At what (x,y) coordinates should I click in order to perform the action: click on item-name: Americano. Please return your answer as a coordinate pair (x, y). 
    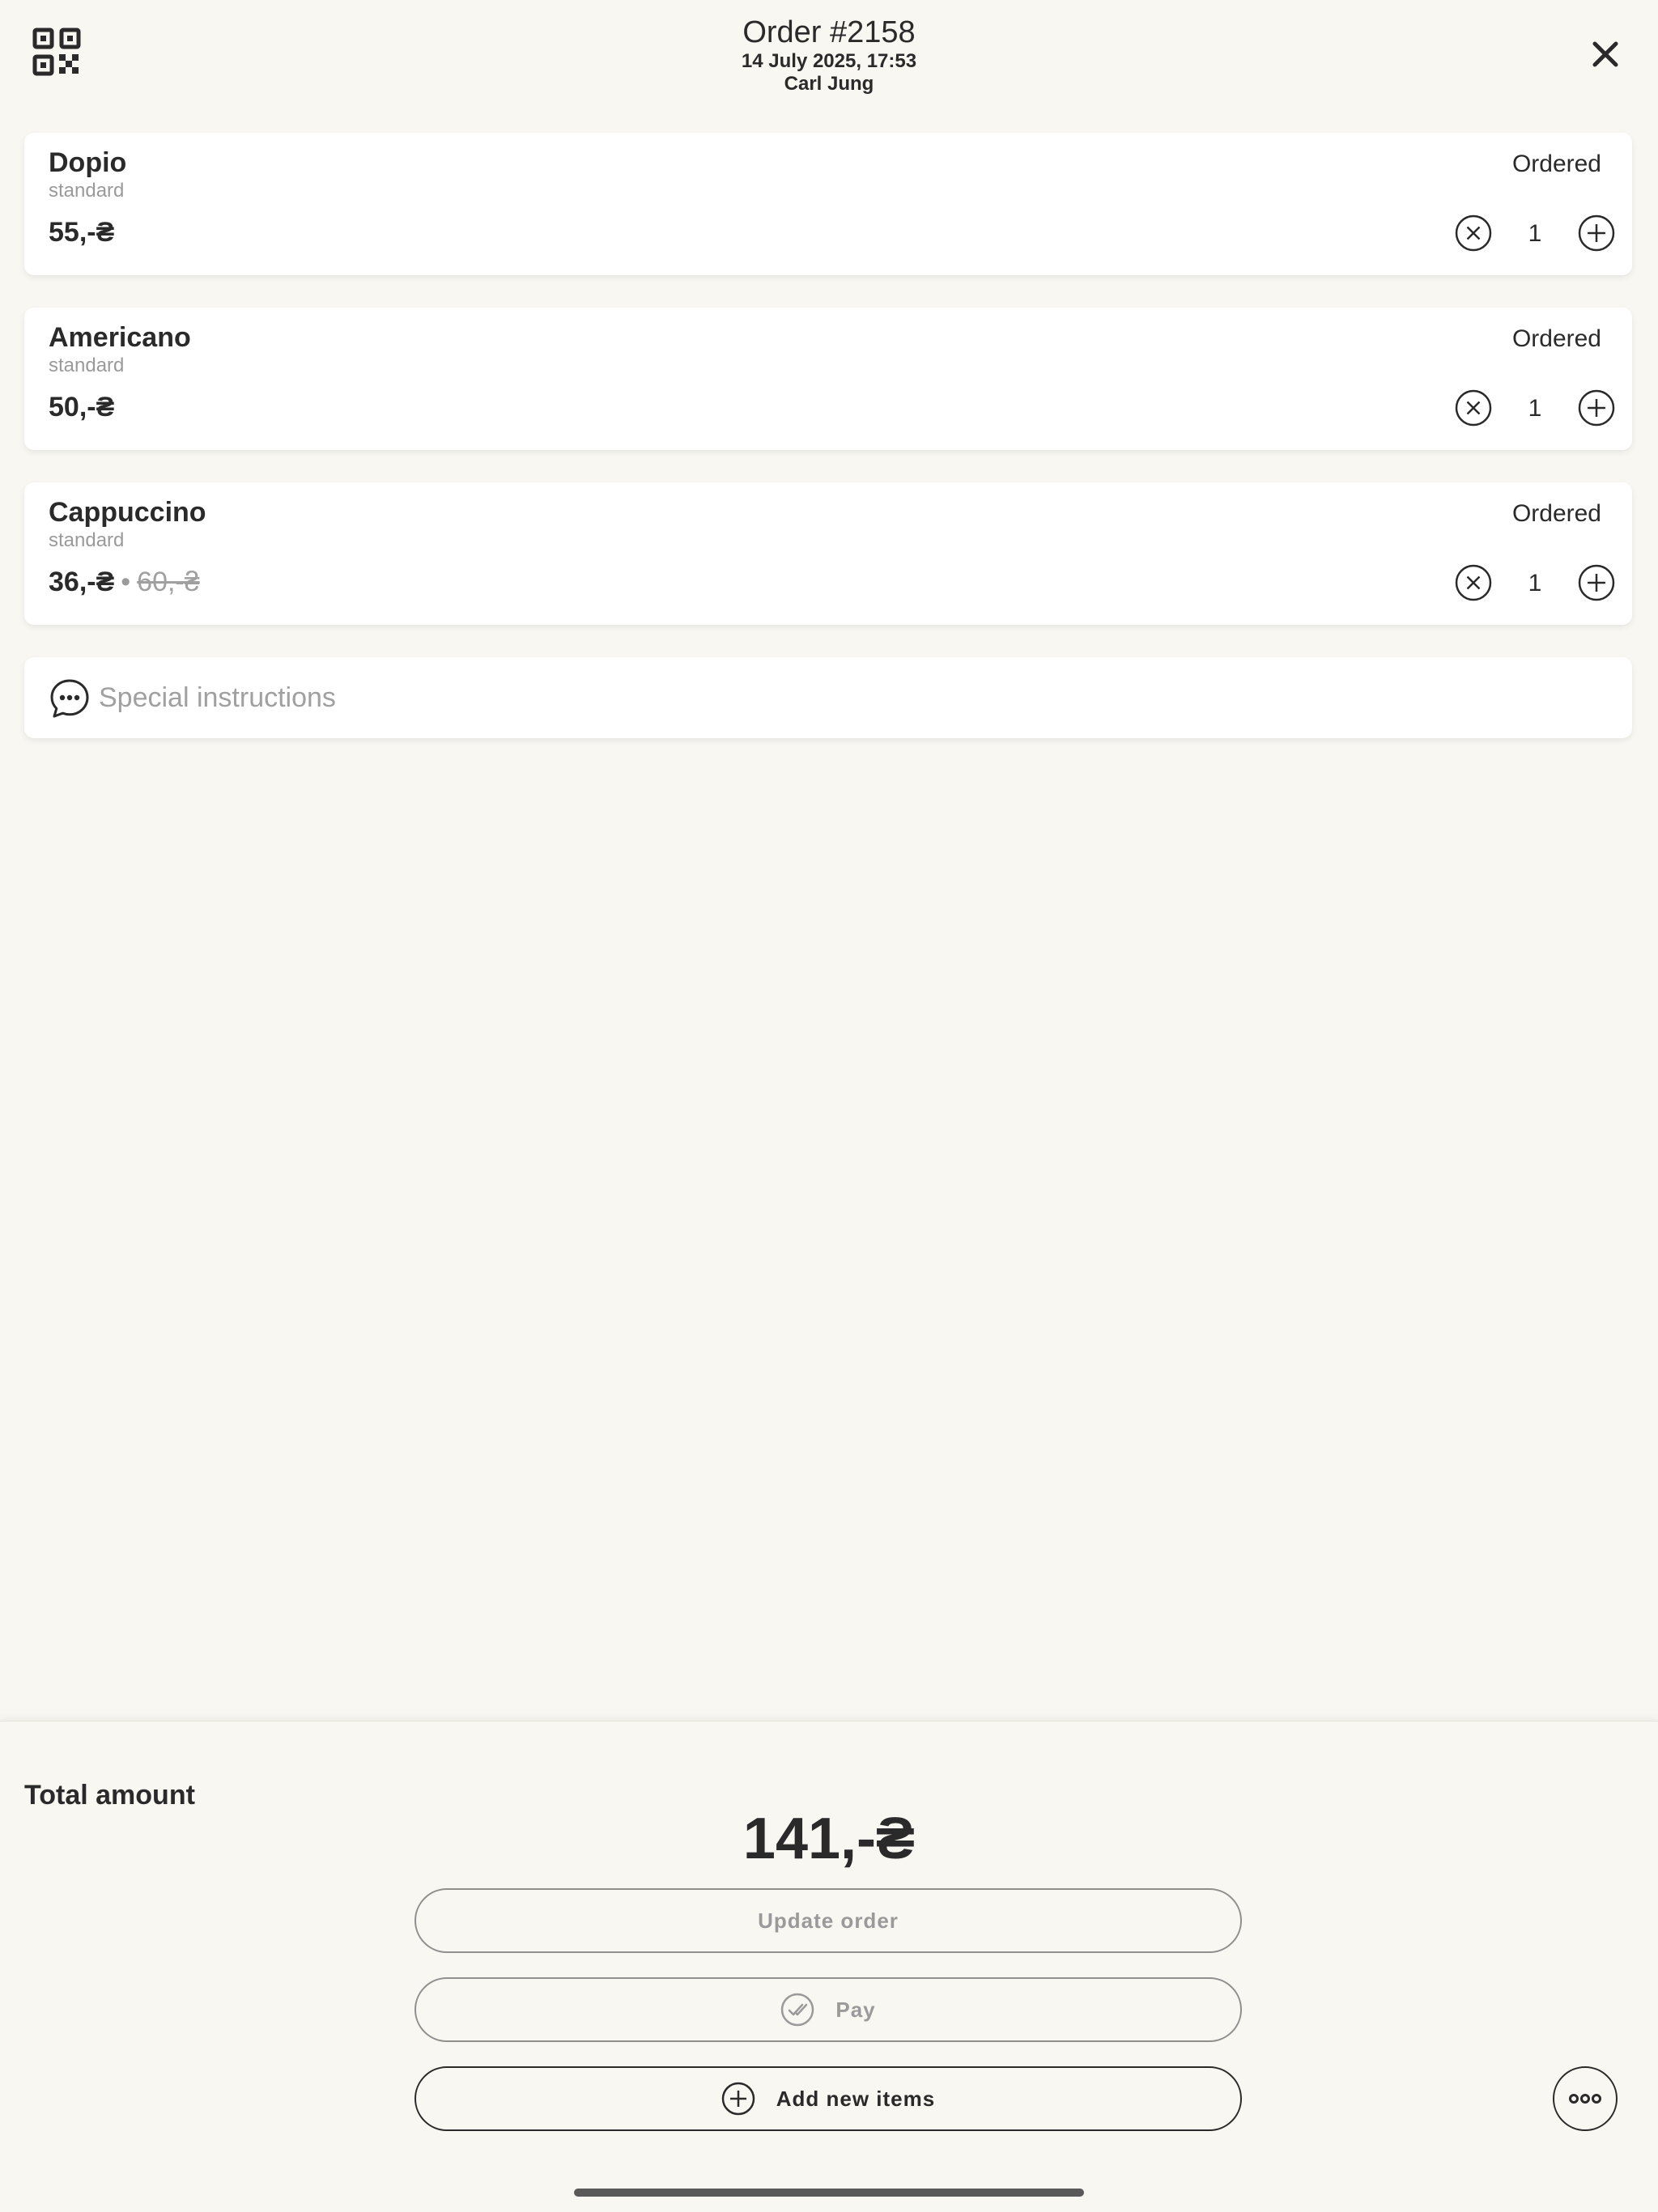
    Looking at the image, I should click on (120, 337).